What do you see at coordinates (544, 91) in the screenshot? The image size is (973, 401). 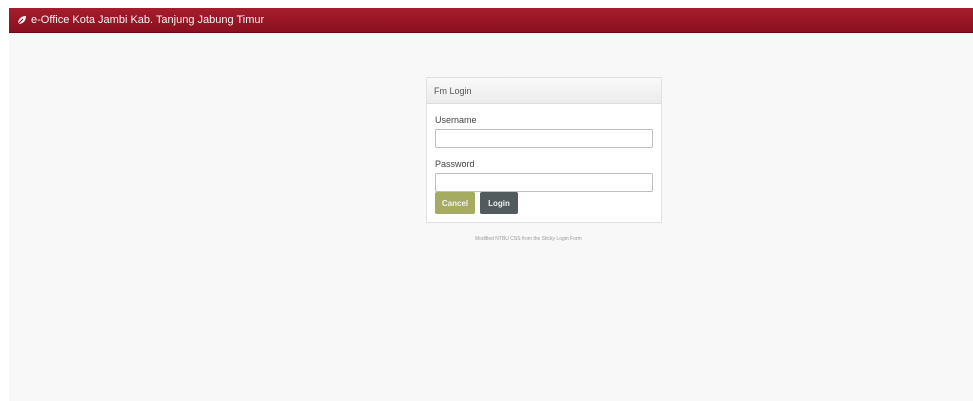 I see `login-panel-heading: Fm Login` at bounding box center [544, 91].